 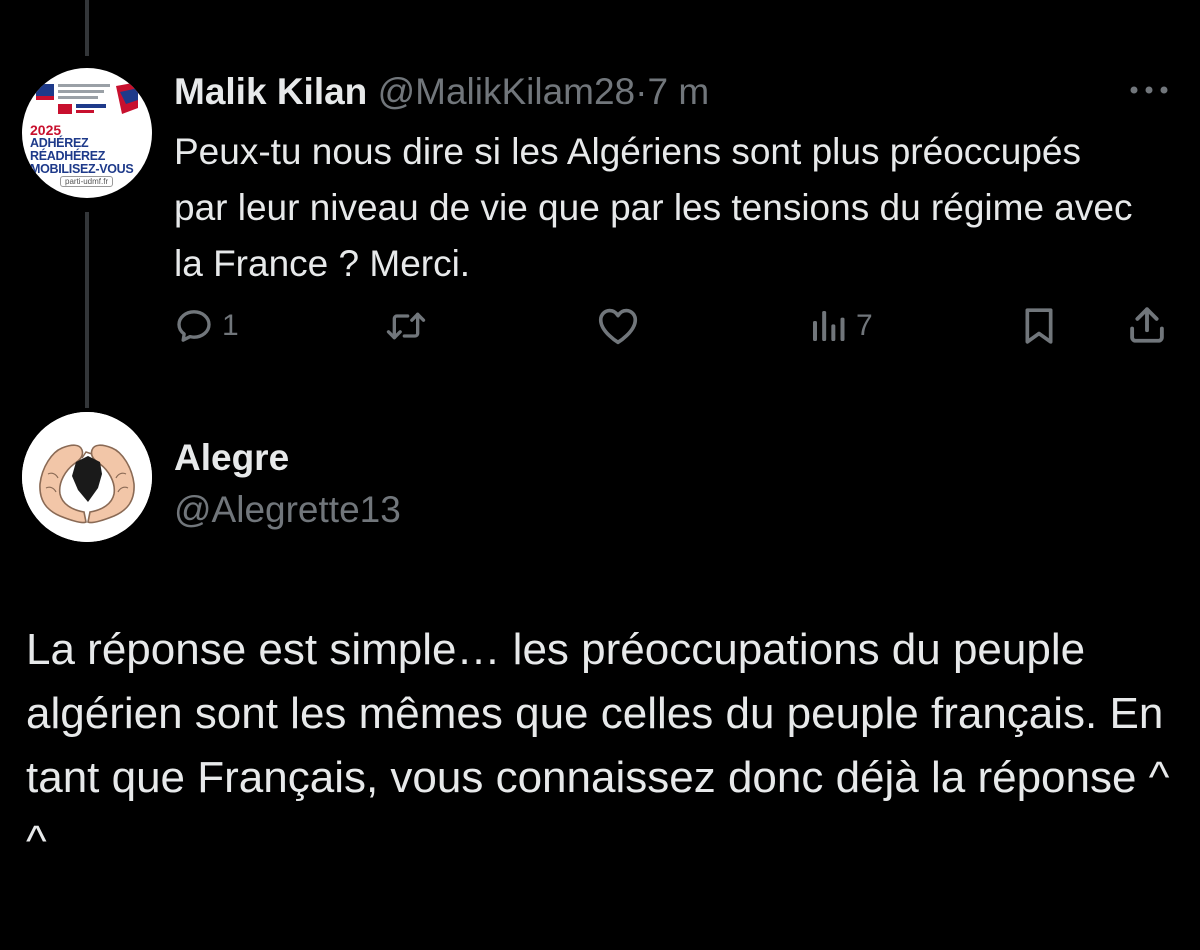 I want to click on retweet-icon, so click(x=406, y=326).